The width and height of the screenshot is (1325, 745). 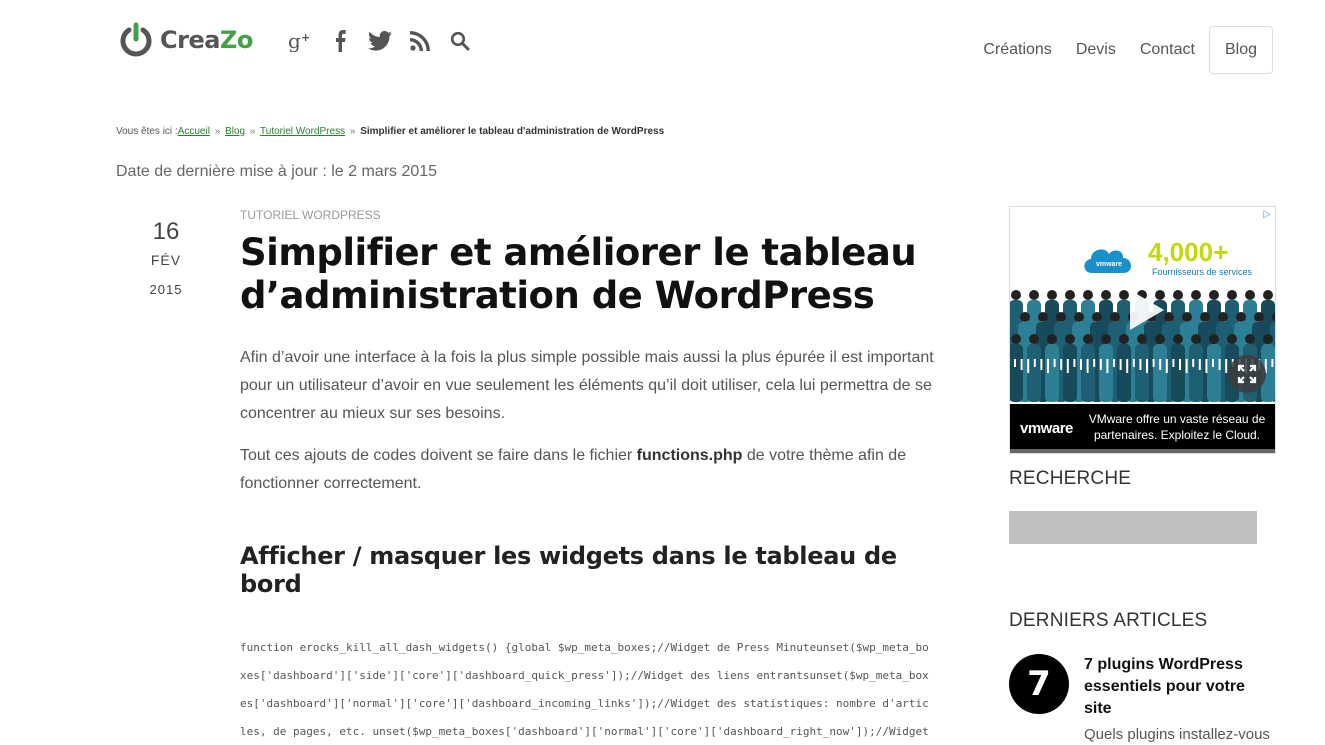 I want to click on power-icon, so click(x=136, y=39).